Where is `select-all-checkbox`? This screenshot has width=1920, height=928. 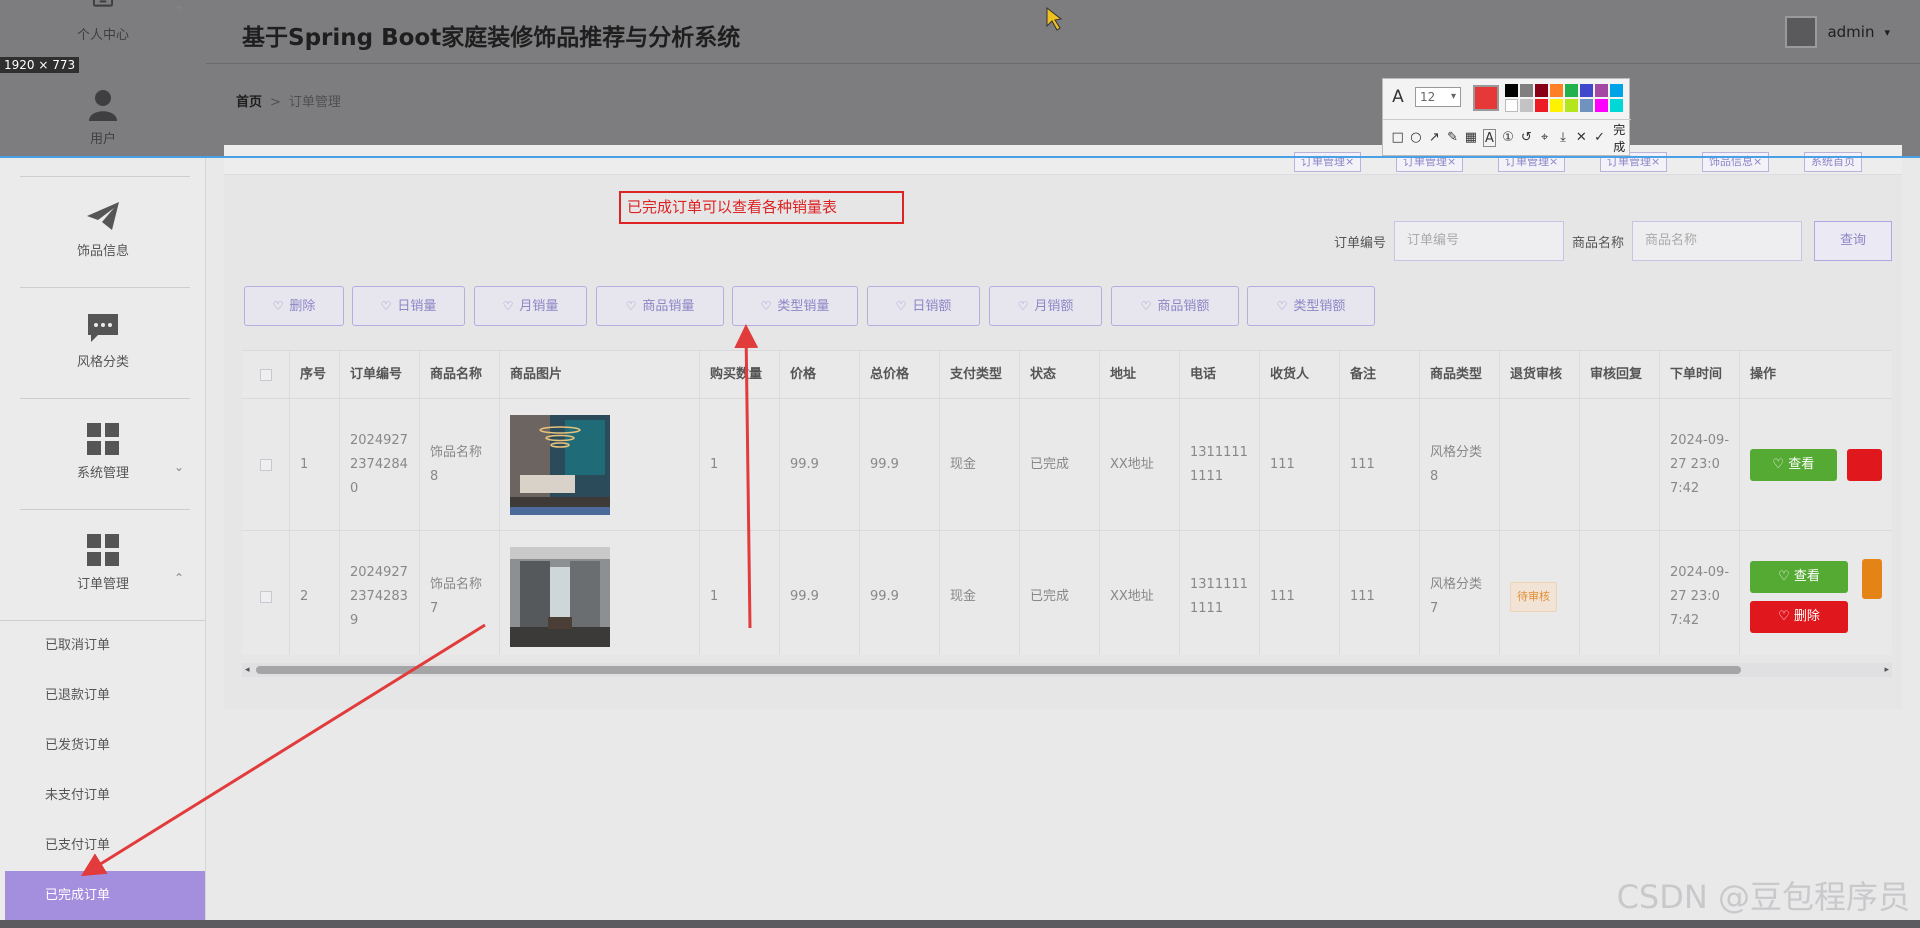 select-all-checkbox is located at coordinates (265, 374).